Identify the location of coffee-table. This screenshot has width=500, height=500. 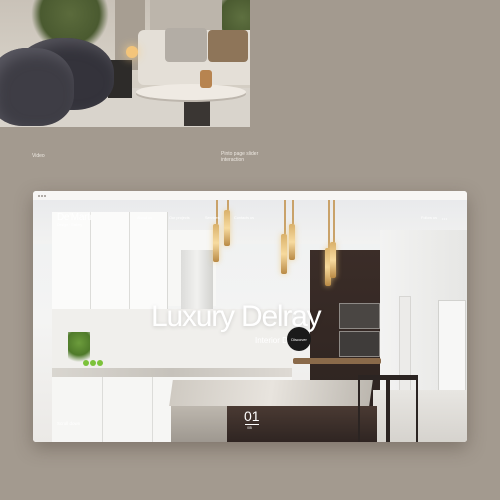
(191, 92).